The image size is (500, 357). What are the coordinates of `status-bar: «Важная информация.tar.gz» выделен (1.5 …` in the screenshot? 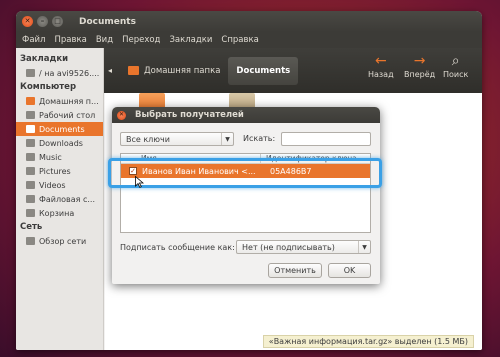 It's located at (368, 341).